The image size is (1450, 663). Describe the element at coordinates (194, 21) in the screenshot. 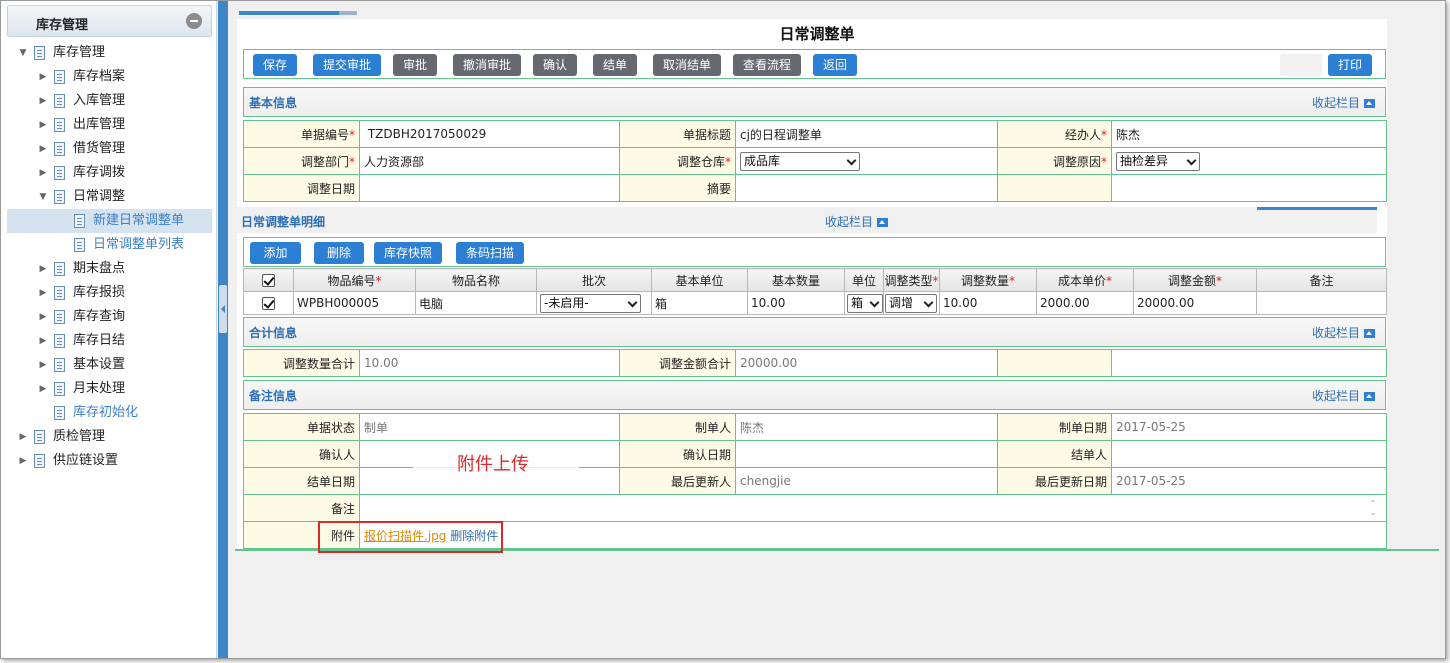

I see `collapse-sidebar-icon` at that location.